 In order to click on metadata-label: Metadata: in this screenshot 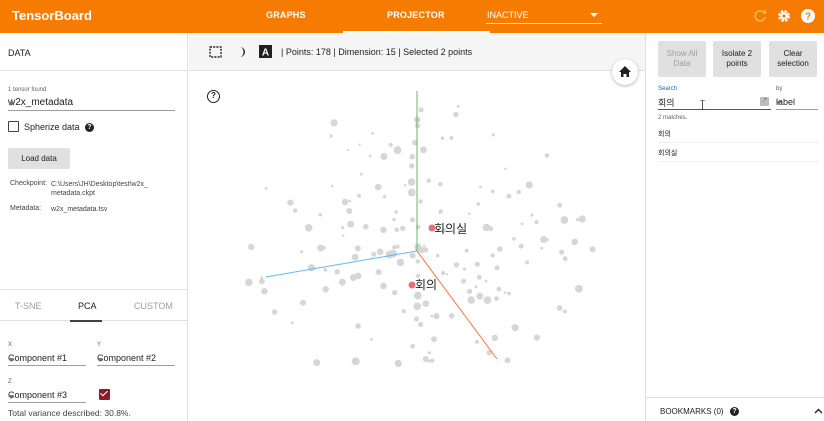, I will do `click(26, 208)`.